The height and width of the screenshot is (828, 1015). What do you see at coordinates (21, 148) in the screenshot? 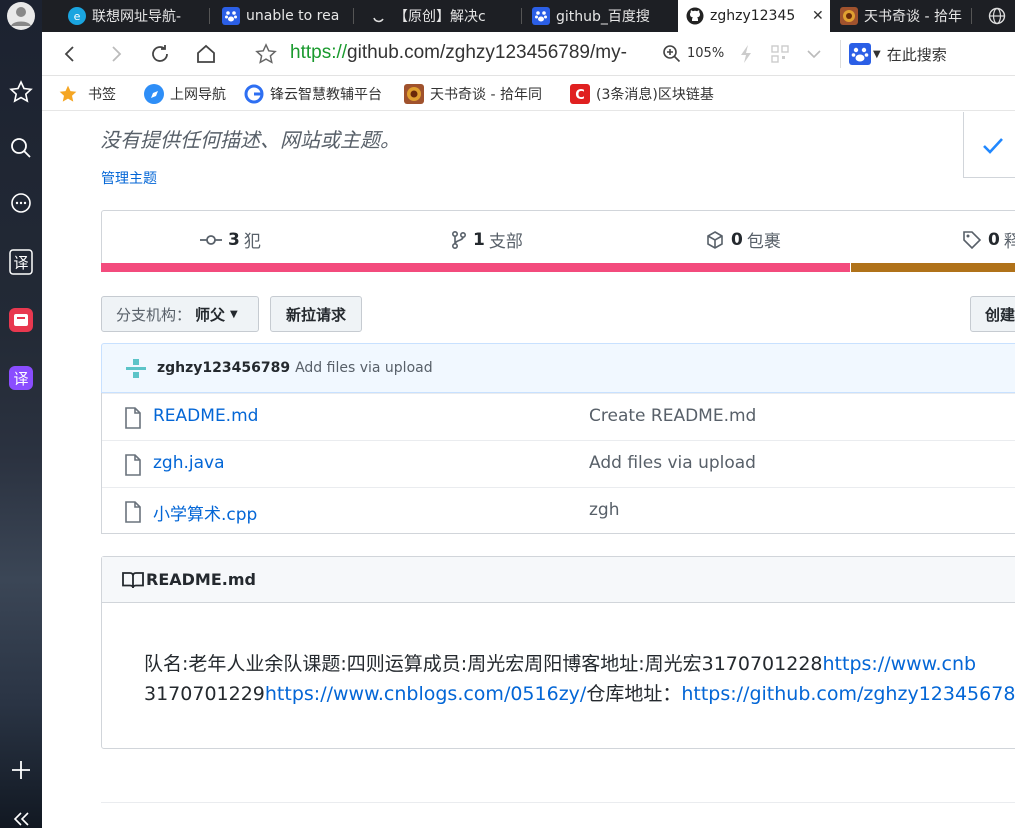
I see `search-icon` at bounding box center [21, 148].